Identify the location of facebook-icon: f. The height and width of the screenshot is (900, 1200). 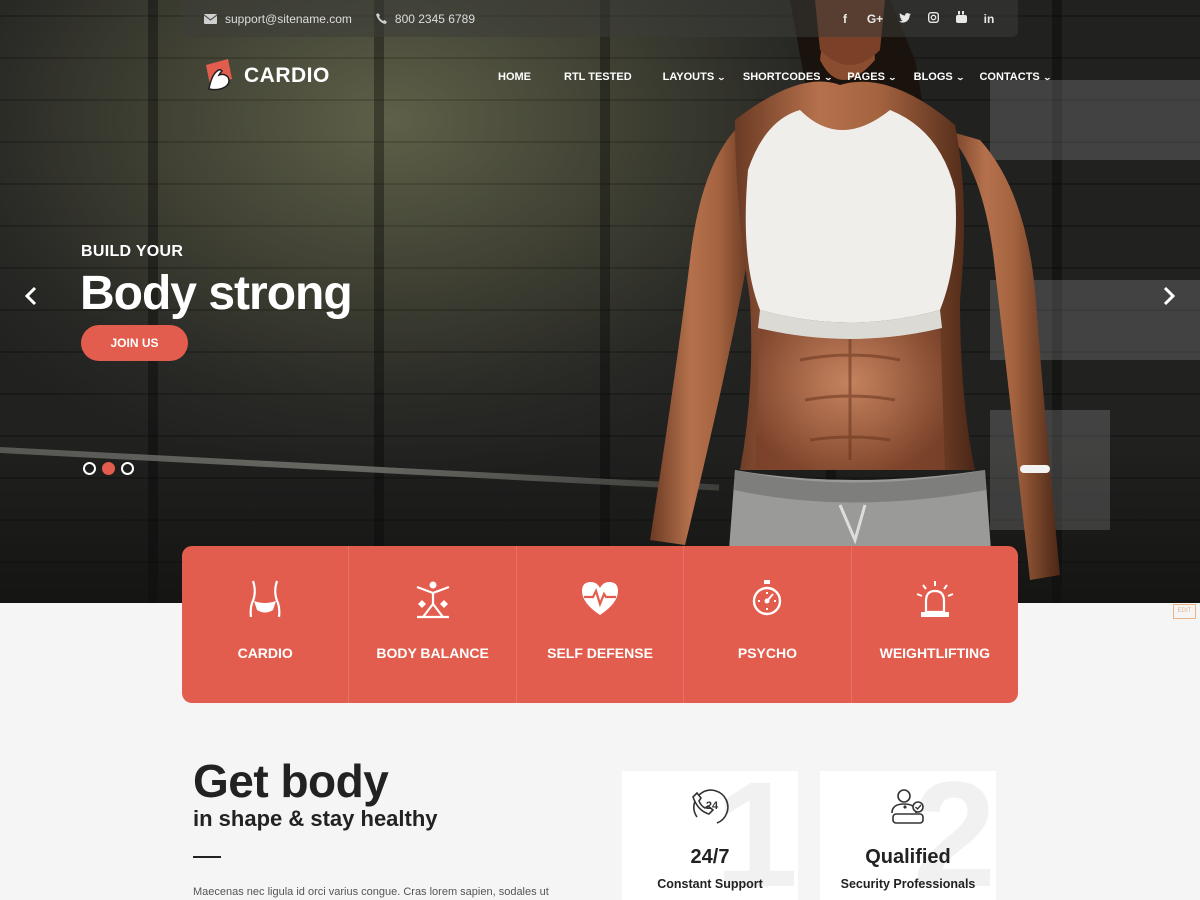
(845, 19).